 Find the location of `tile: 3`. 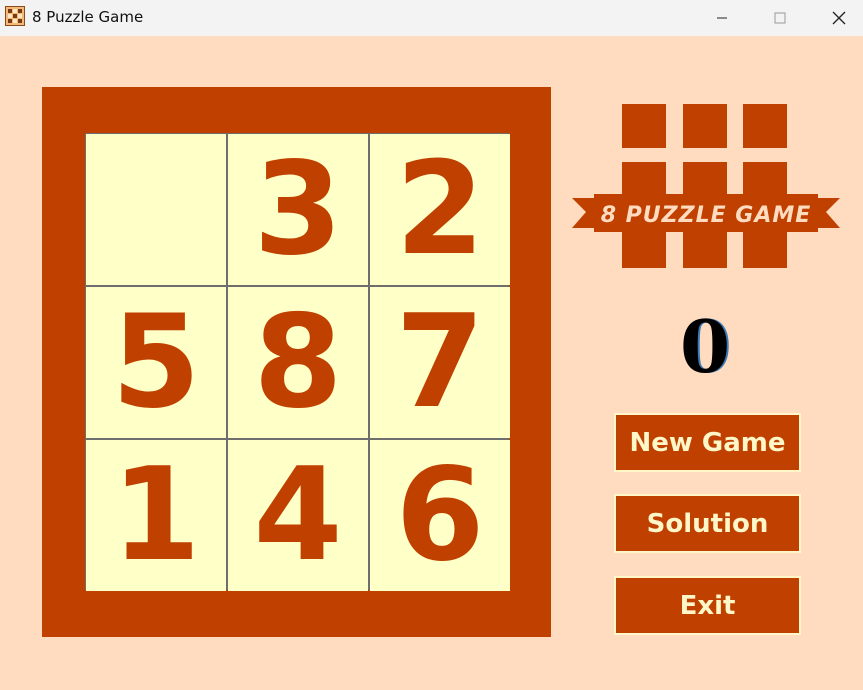

tile: 3 is located at coordinates (298, 209).